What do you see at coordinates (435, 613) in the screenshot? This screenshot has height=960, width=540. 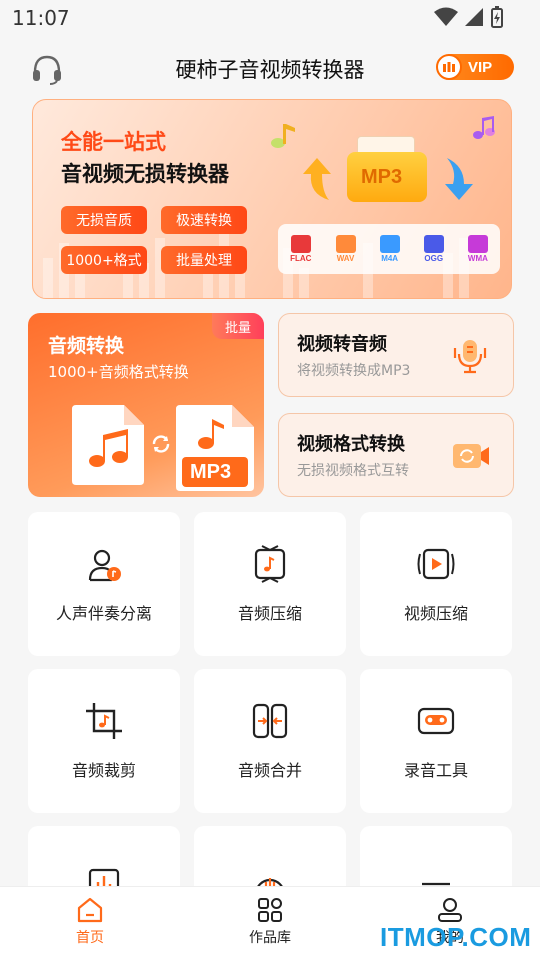 I see `tool-label: 视频压缩` at bounding box center [435, 613].